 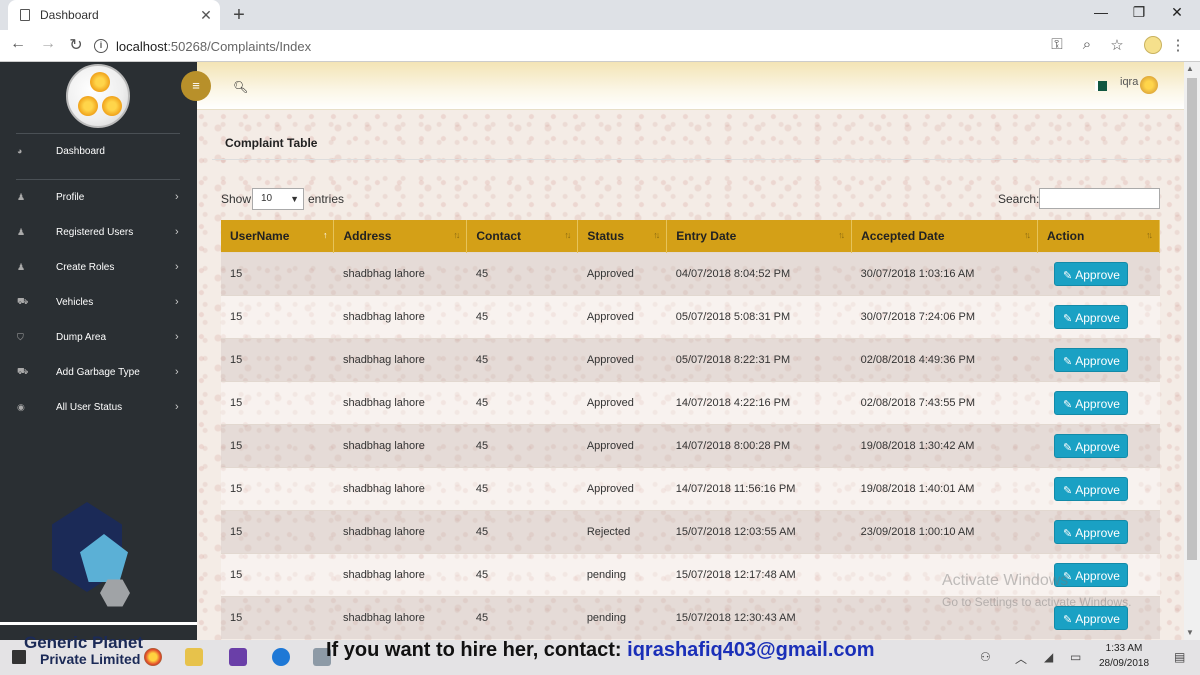 What do you see at coordinates (98, 337) in the screenshot?
I see `sidebar-item-dump-area: ⛉ Dump Area ›` at bounding box center [98, 337].